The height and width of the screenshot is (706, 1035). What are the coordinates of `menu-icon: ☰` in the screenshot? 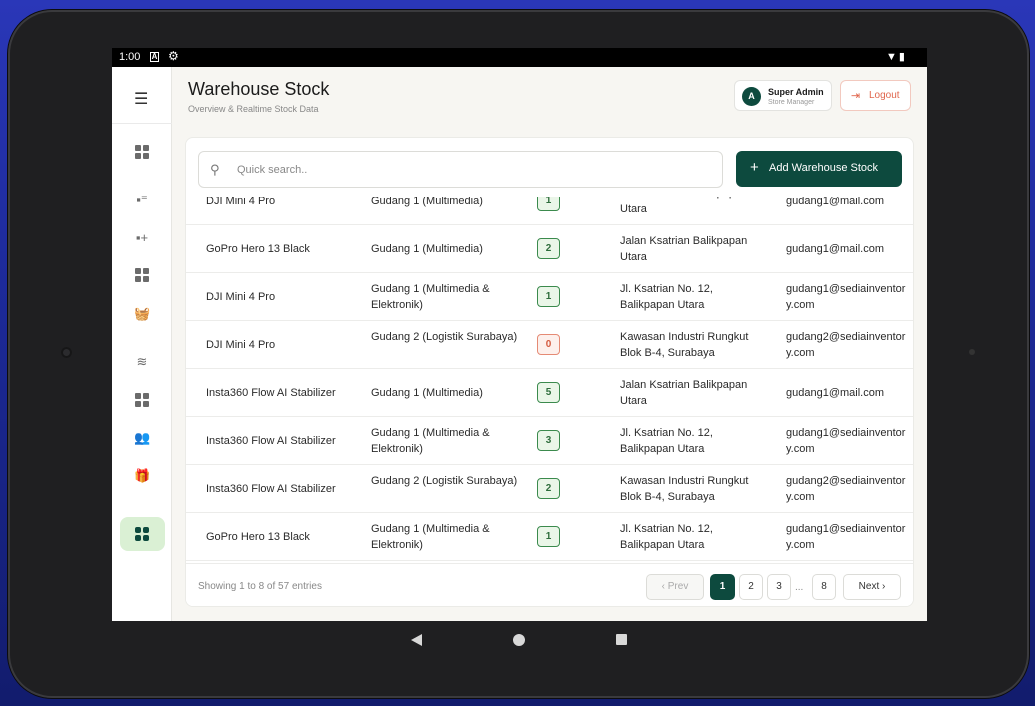 It's located at (141, 99).